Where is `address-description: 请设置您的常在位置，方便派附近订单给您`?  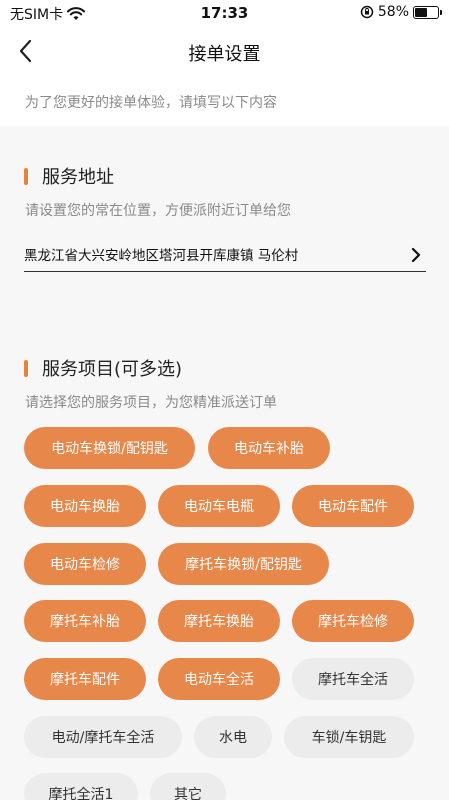 address-description: 请设置您的常在位置，方便派附近订单给您 is located at coordinates (158, 211).